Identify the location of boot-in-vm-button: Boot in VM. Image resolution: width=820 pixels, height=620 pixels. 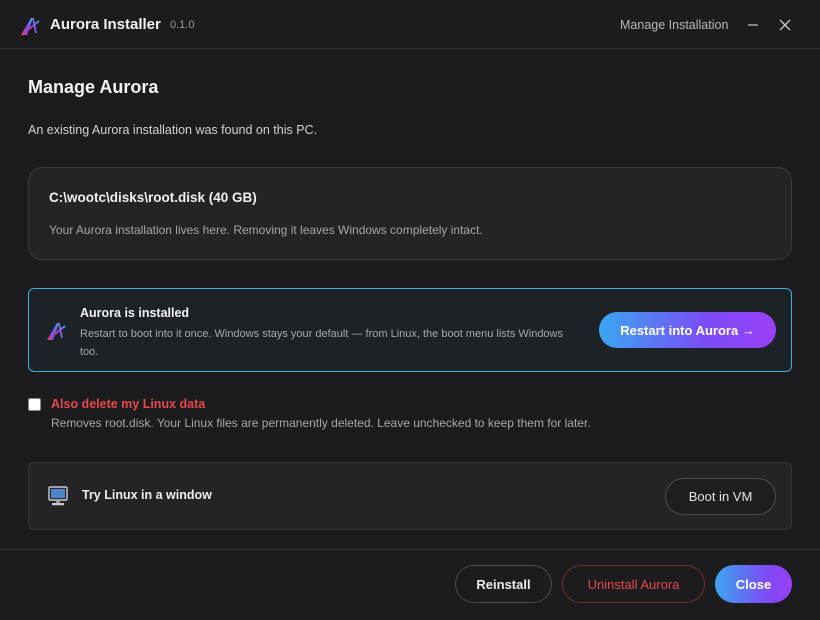
(720, 496).